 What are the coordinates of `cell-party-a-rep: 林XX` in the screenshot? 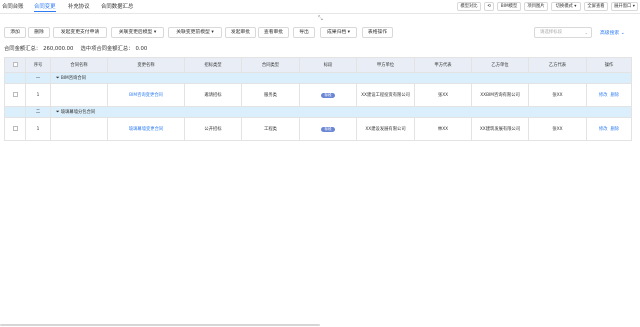 It's located at (443, 129).